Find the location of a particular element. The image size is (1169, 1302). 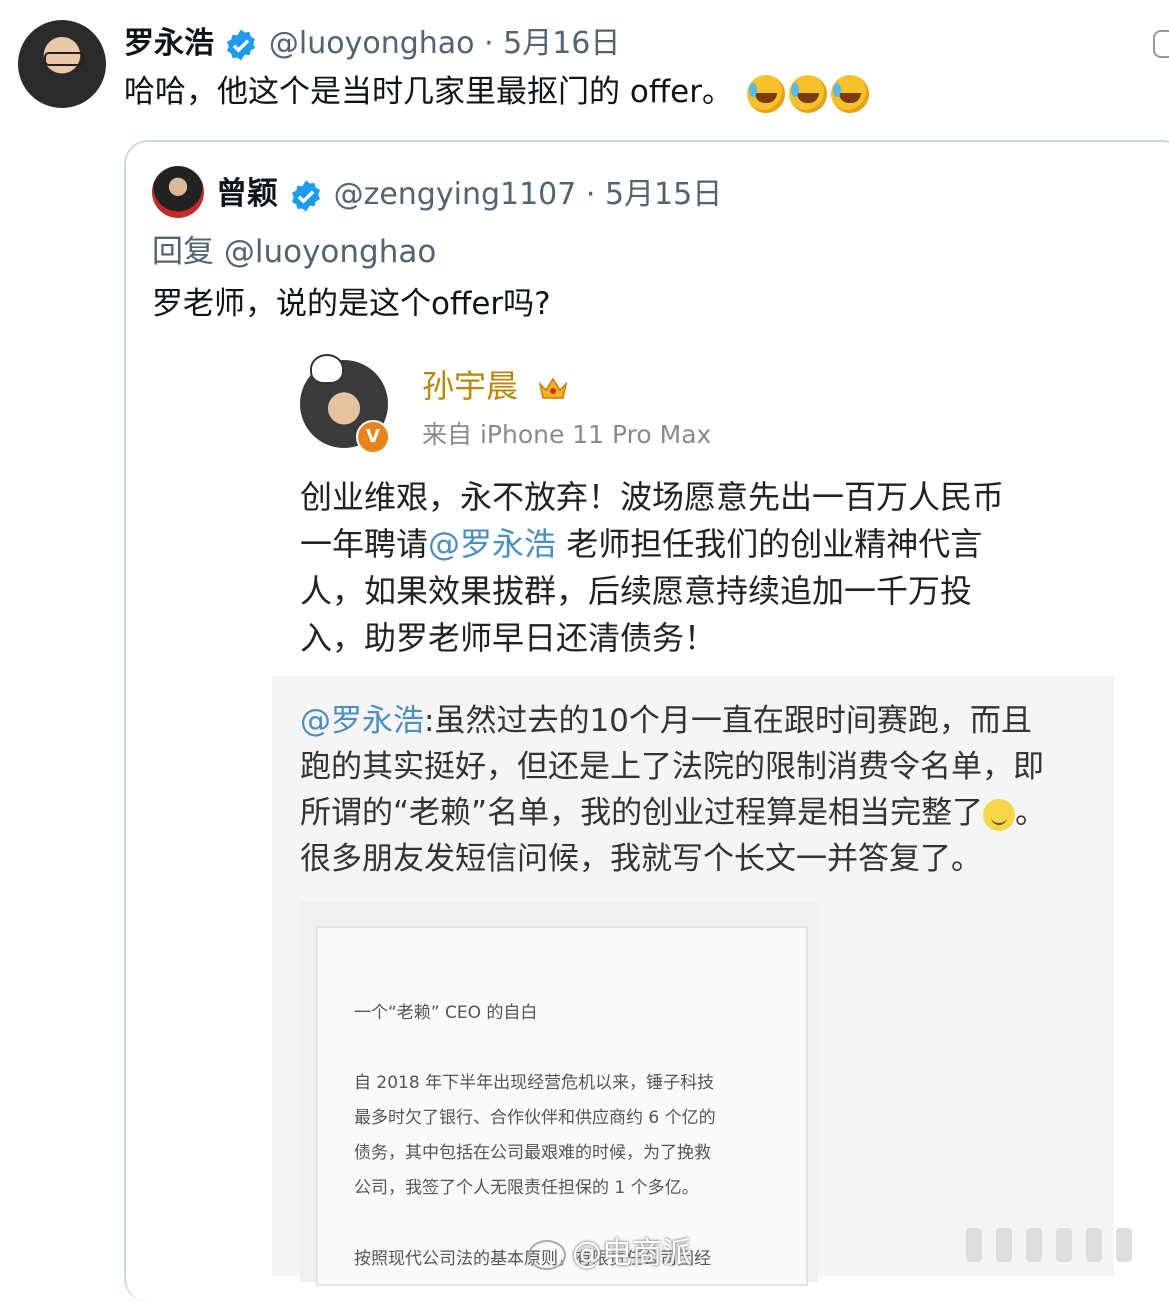

main-tweet-handle-date: @luoyonghao · 5月16日 is located at coordinates (445, 43).